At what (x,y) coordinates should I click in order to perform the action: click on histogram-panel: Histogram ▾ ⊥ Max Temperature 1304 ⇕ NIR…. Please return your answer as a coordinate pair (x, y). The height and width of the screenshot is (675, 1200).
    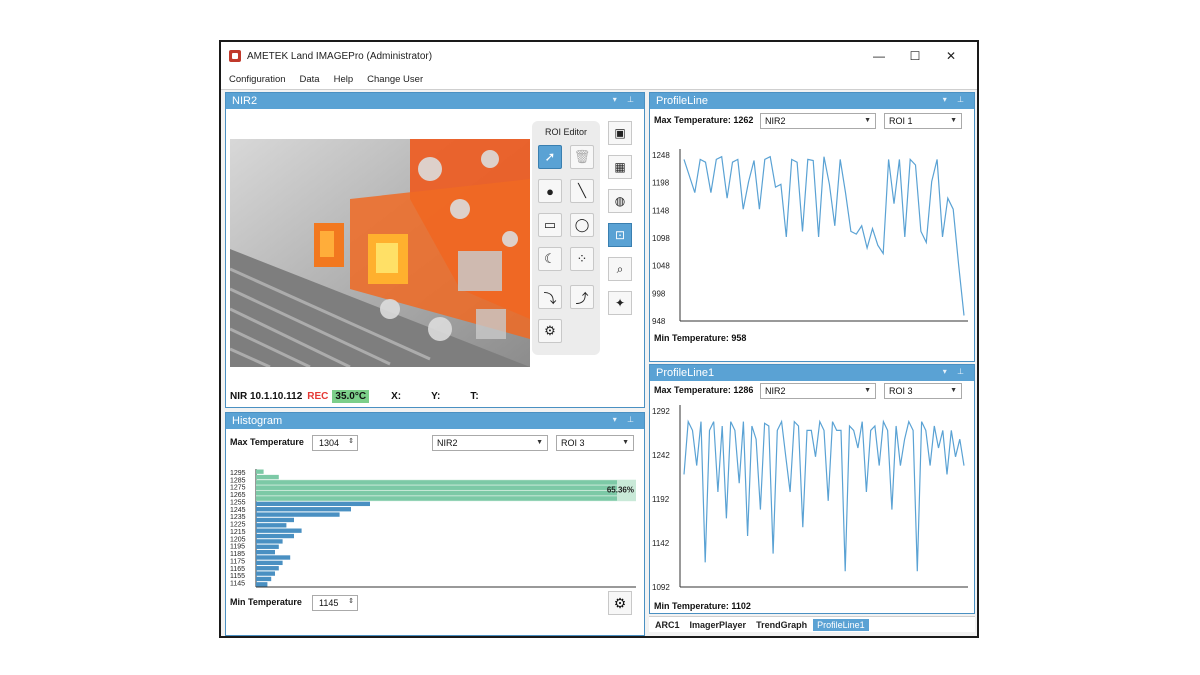
    Looking at the image, I should click on (435, 524).